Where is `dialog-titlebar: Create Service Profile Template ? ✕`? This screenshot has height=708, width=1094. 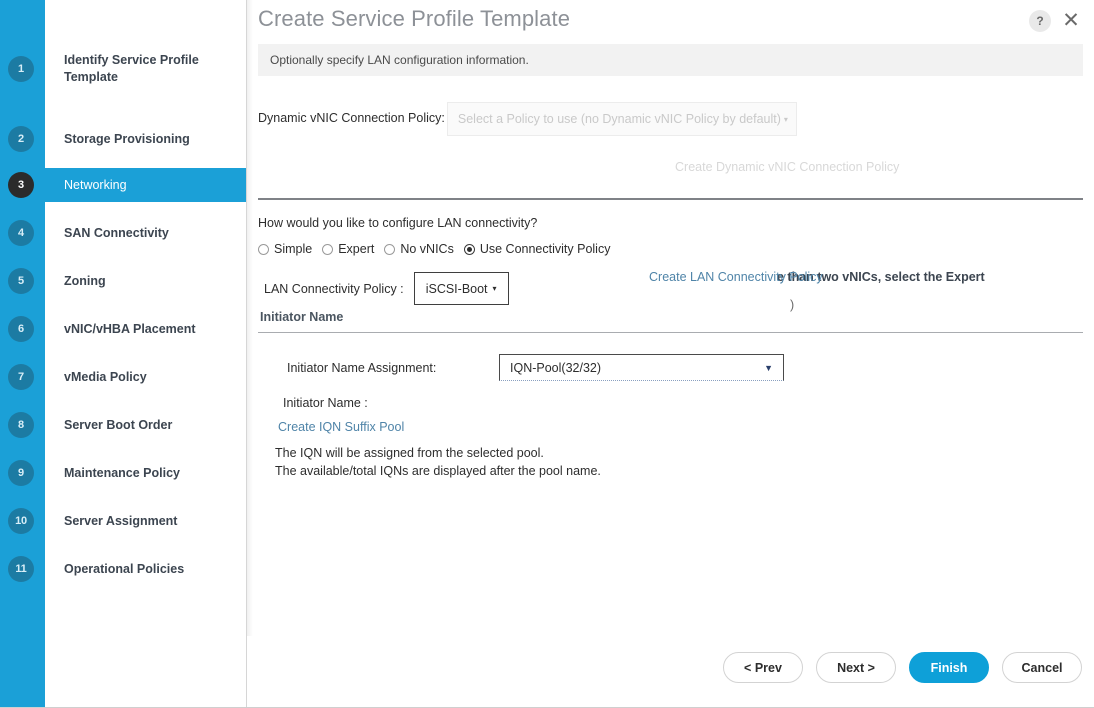
dialog-titlebar: Create Service Profile Template ? ✕ is located at coordinates (670, 22).